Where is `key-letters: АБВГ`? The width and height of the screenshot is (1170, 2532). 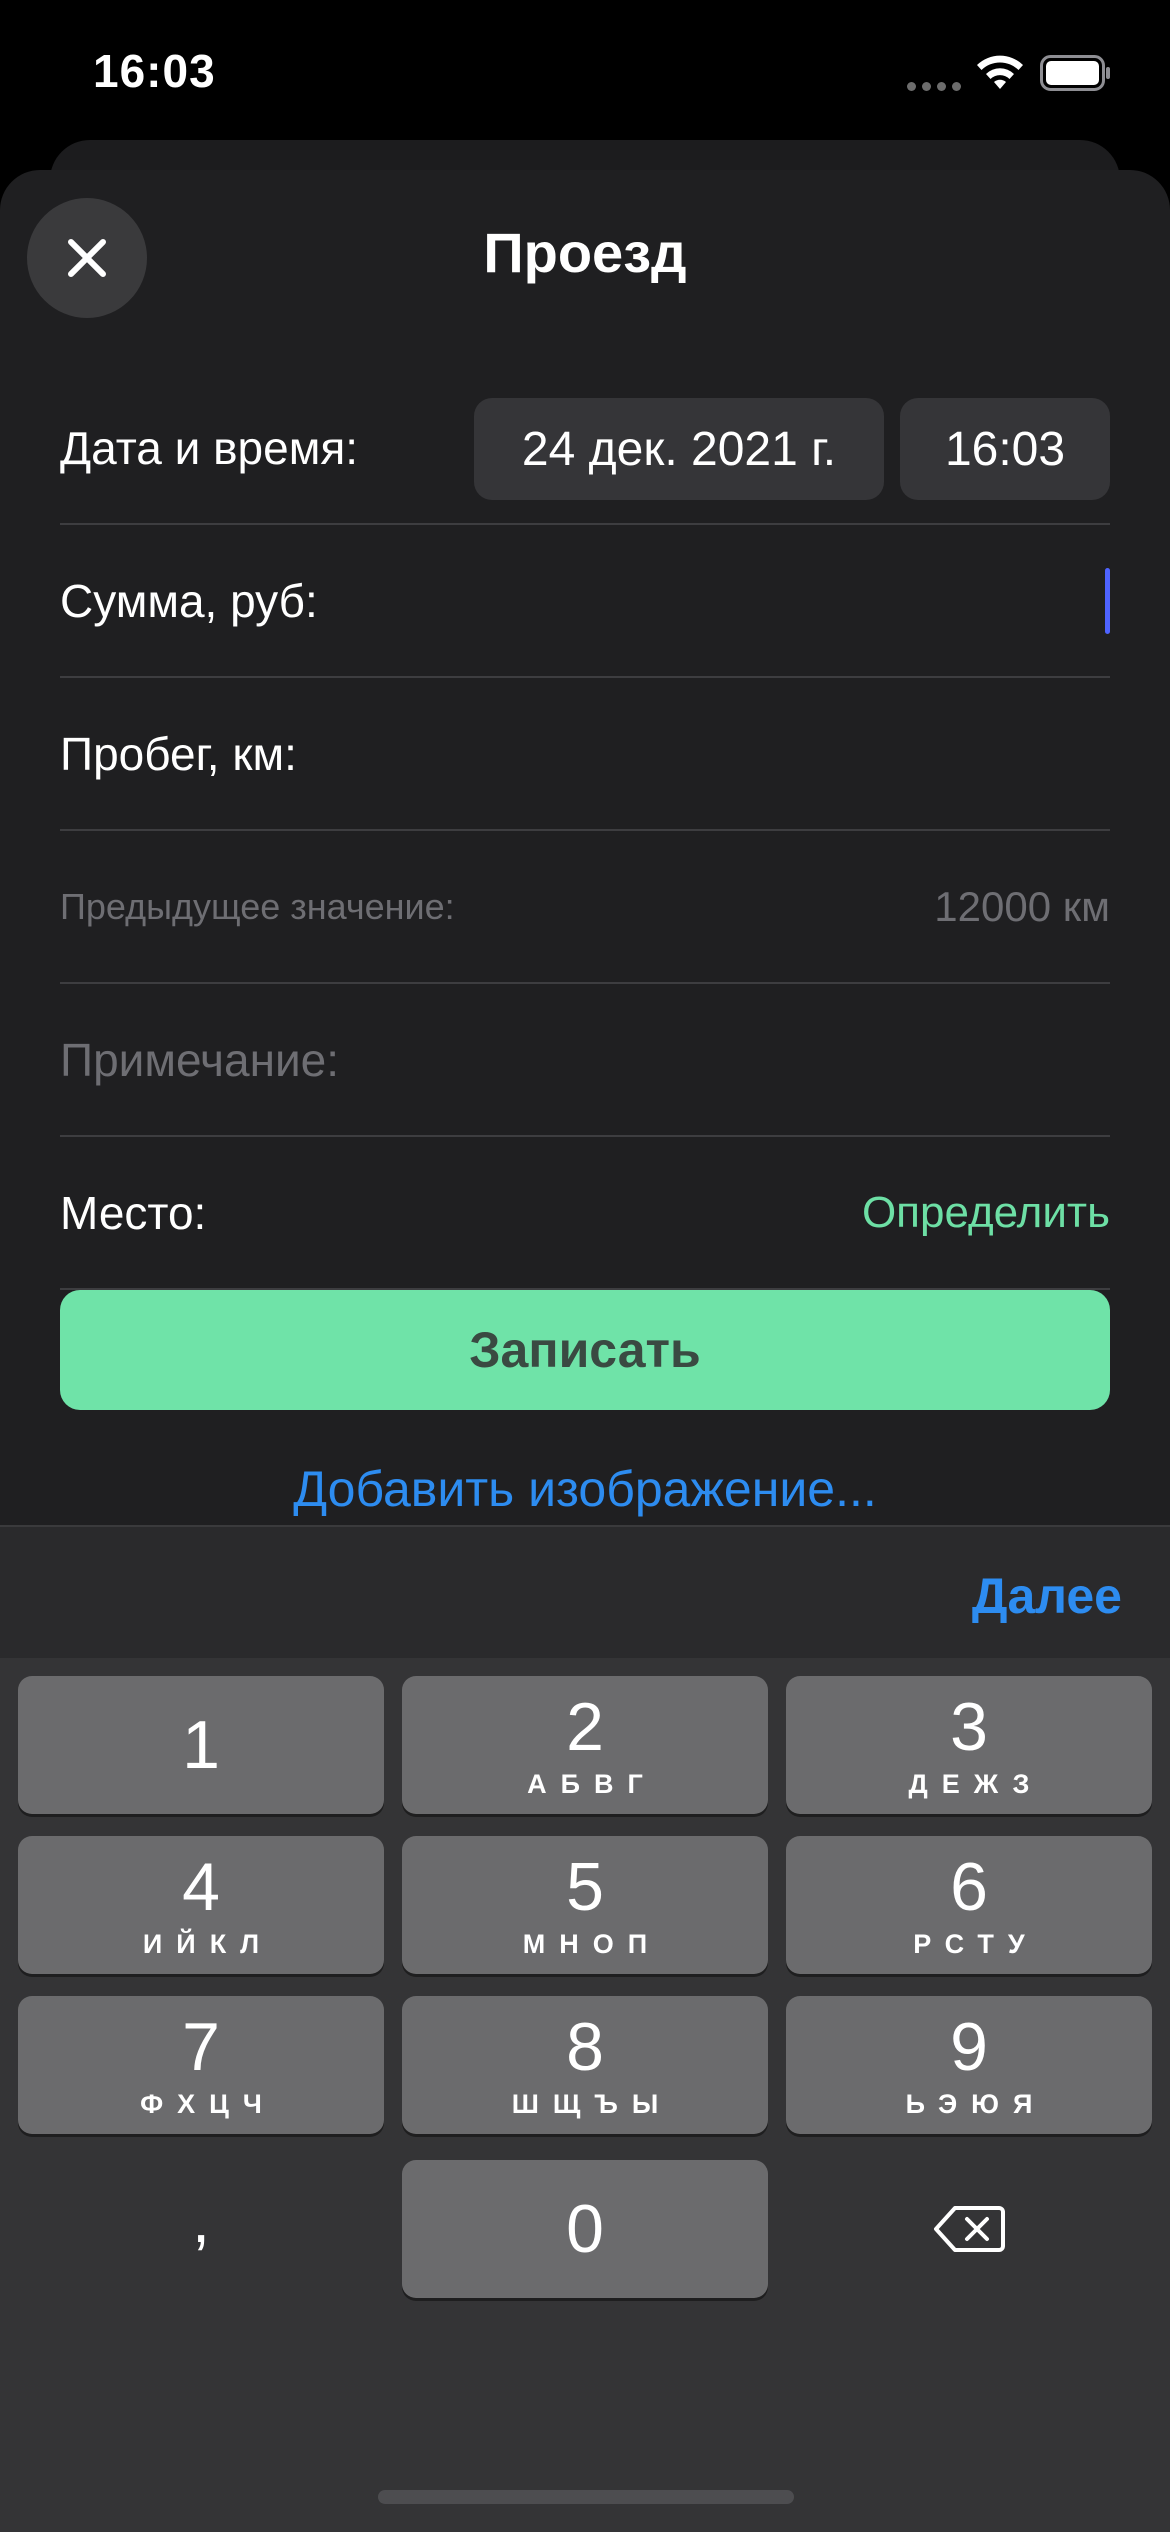
key-letters: АБВГ is located at coordinates (592, 1784).